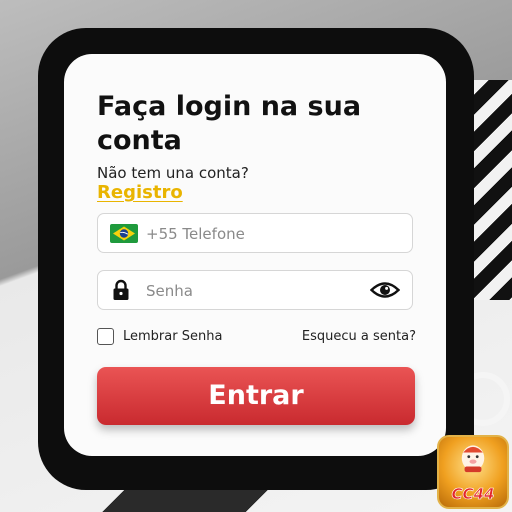  What do you see at coordinates (140, 192) in the screenshot?
I see `register-link: Registro` at bounding box center [140, 192].